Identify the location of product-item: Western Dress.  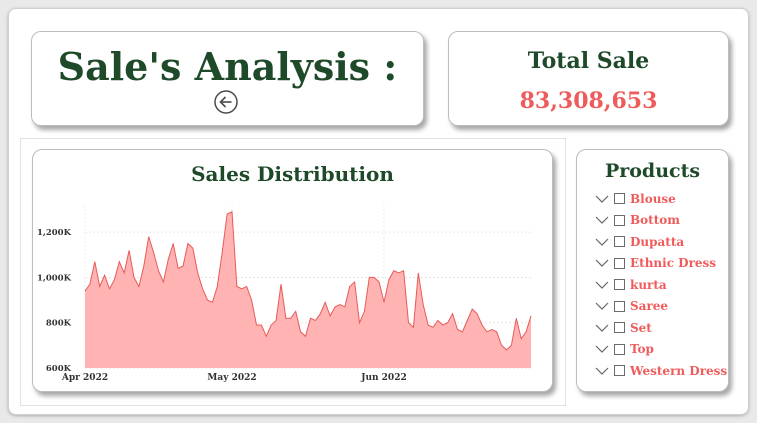
(661, 371).